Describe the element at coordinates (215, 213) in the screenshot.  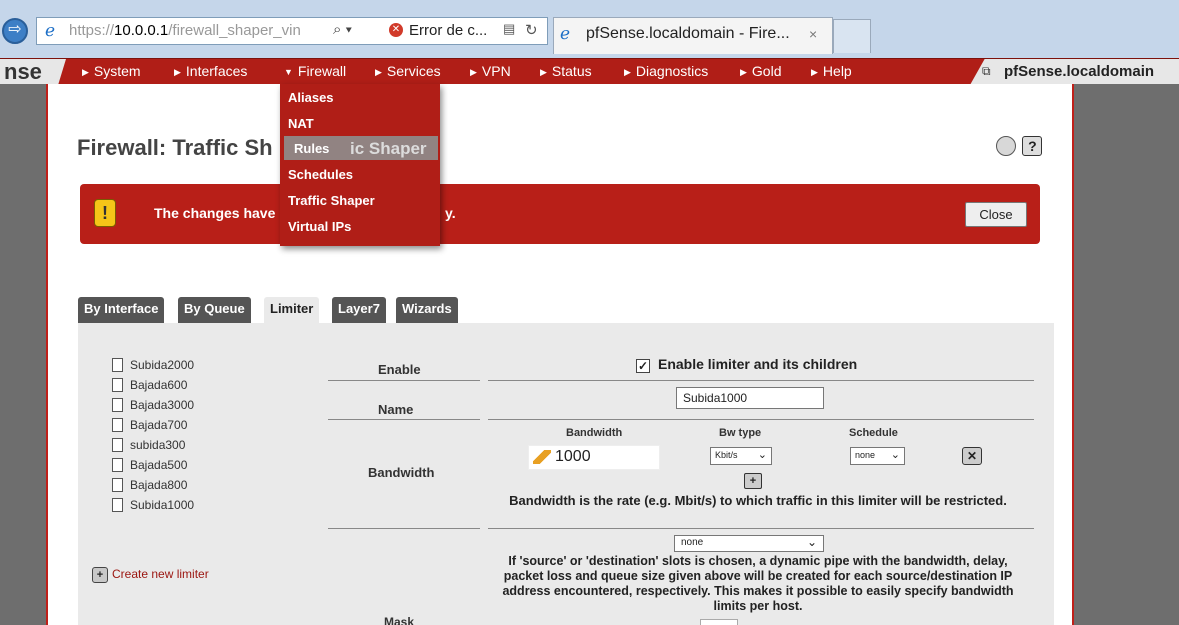
I see `alert-text: The changes have` at that location.